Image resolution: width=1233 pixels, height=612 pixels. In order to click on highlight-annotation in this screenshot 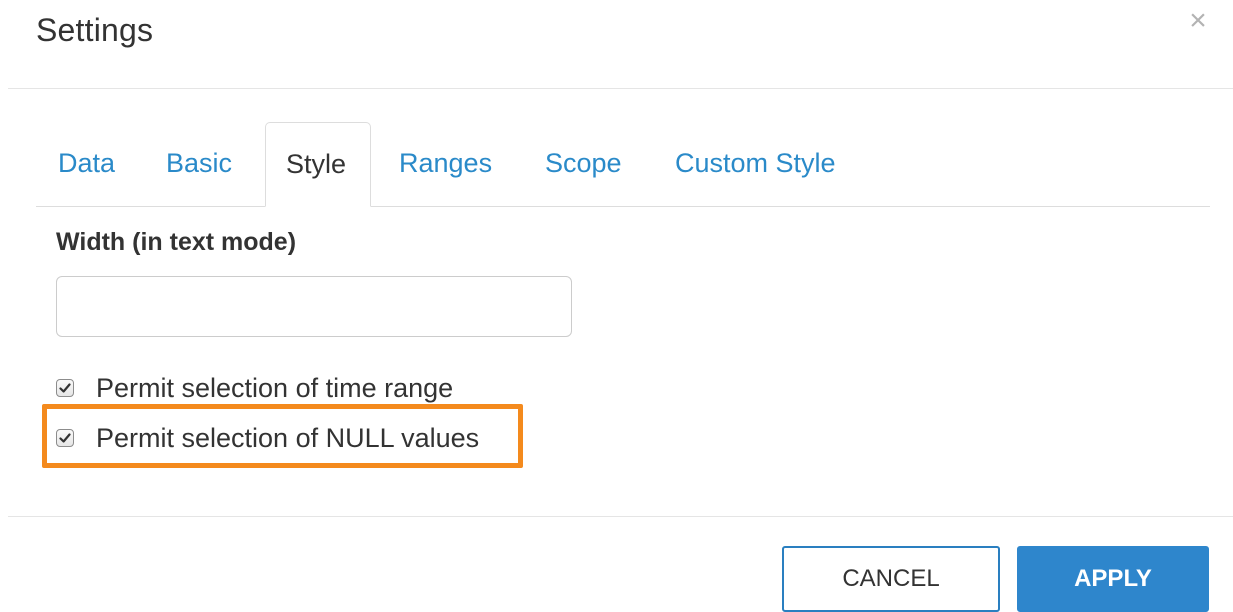, I will do `click(282, 436)`.